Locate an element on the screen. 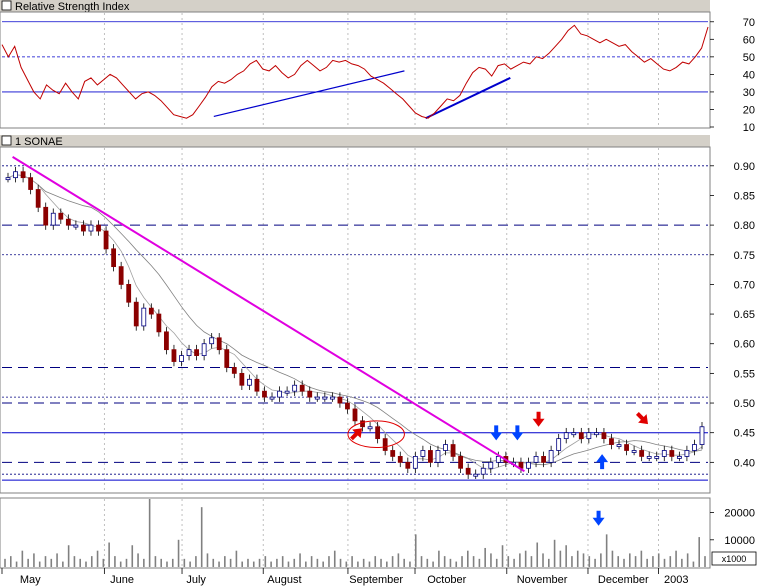  price-tick-label: 0.90 is located at coordinates (744, 167).